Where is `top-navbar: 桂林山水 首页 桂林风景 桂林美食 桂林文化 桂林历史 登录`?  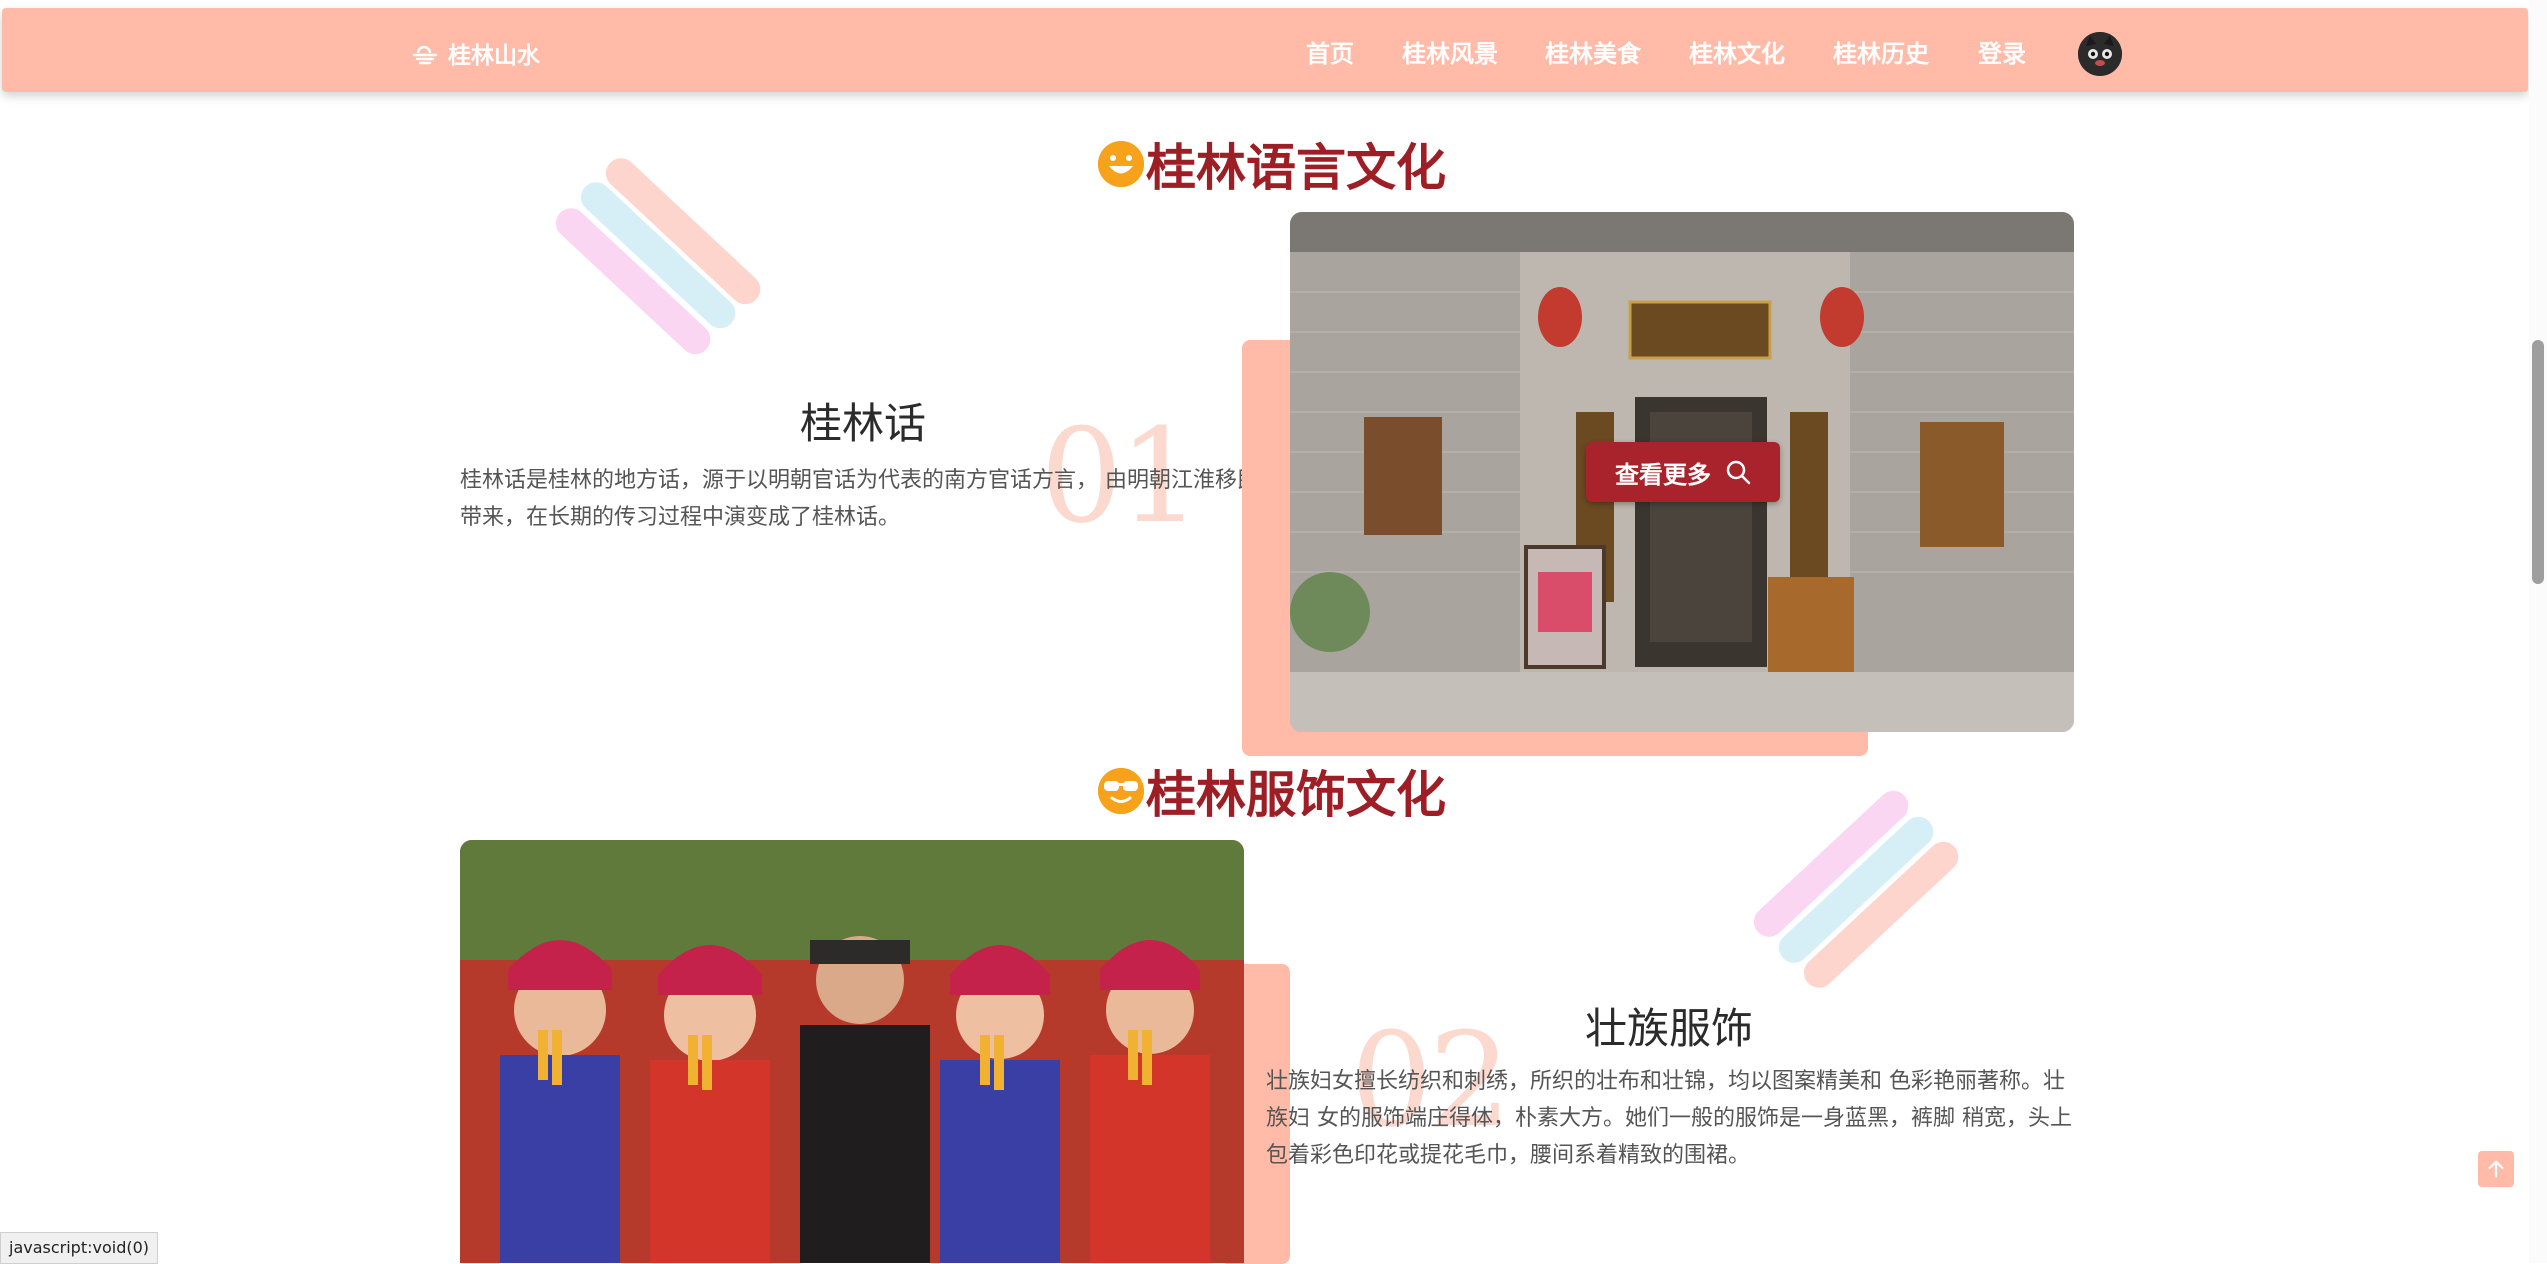 top-navbar: 桂林山水 首页 桂林风景 桂林美食 桂林文化 桂林历史 登录 is located at coordinates (1265, 50).